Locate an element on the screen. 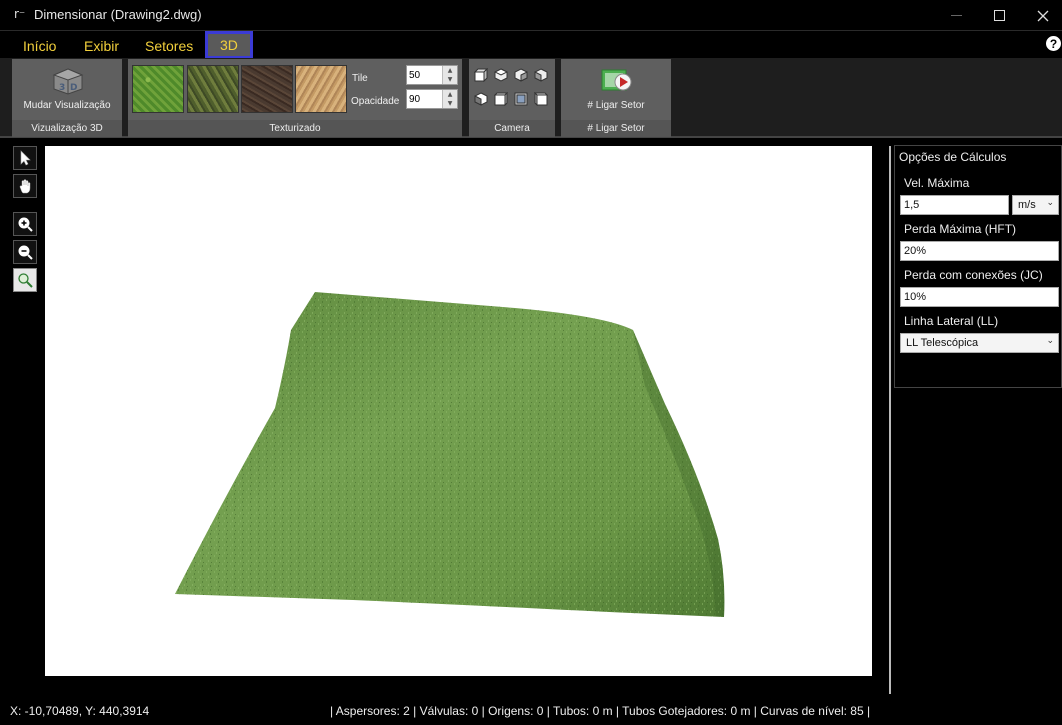 The height and width of the screenshot is (725, 1062). close-icon is located at coordinates (1043, 15).